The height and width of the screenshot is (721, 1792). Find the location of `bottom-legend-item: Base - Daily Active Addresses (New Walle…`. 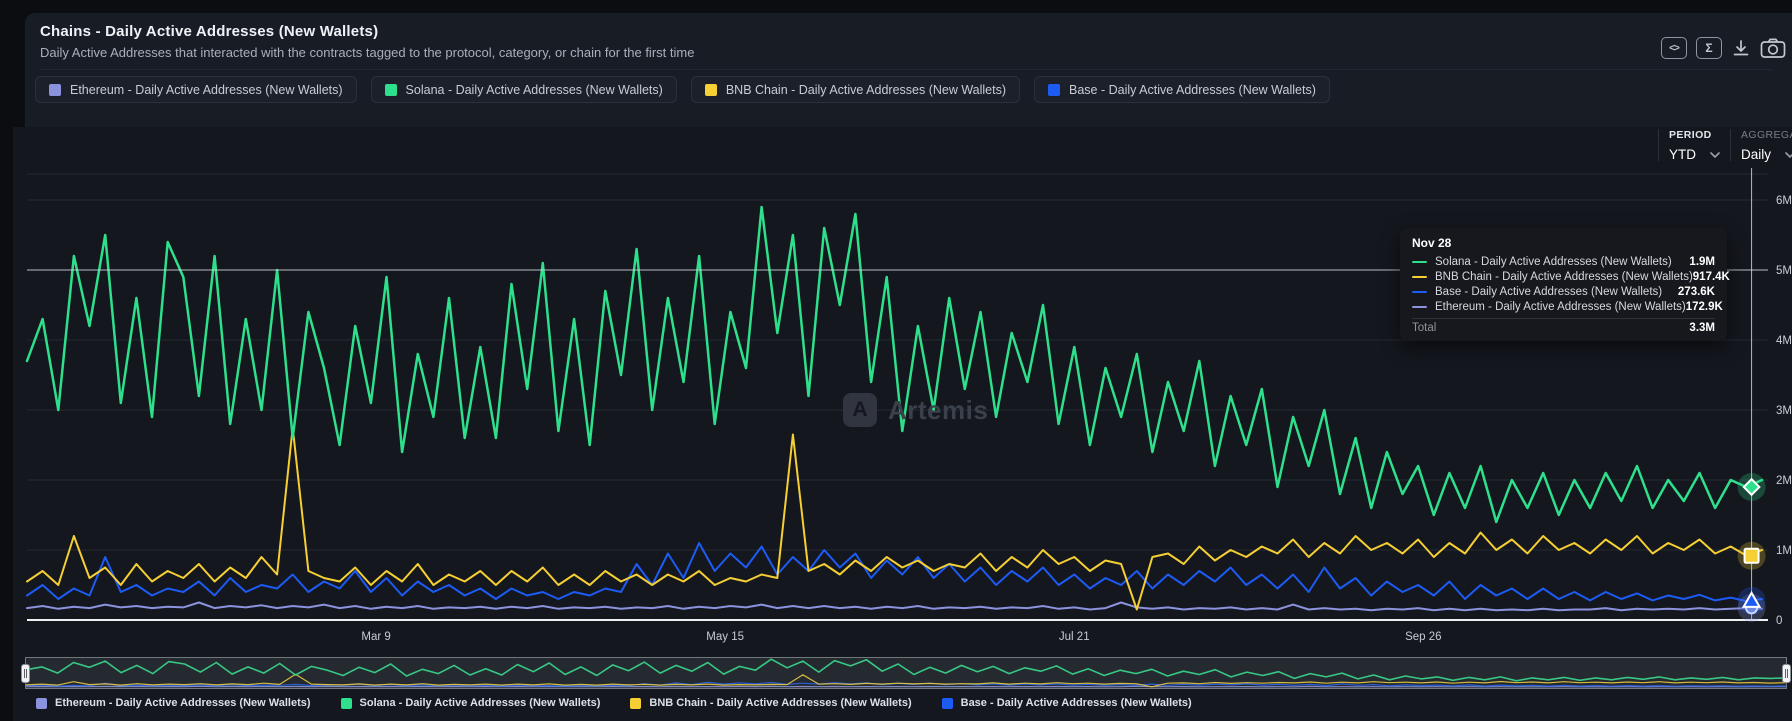

bottom-legend-item: Base - Daily Active Addresses (New Walle… is located at coordinates (1066, 703).